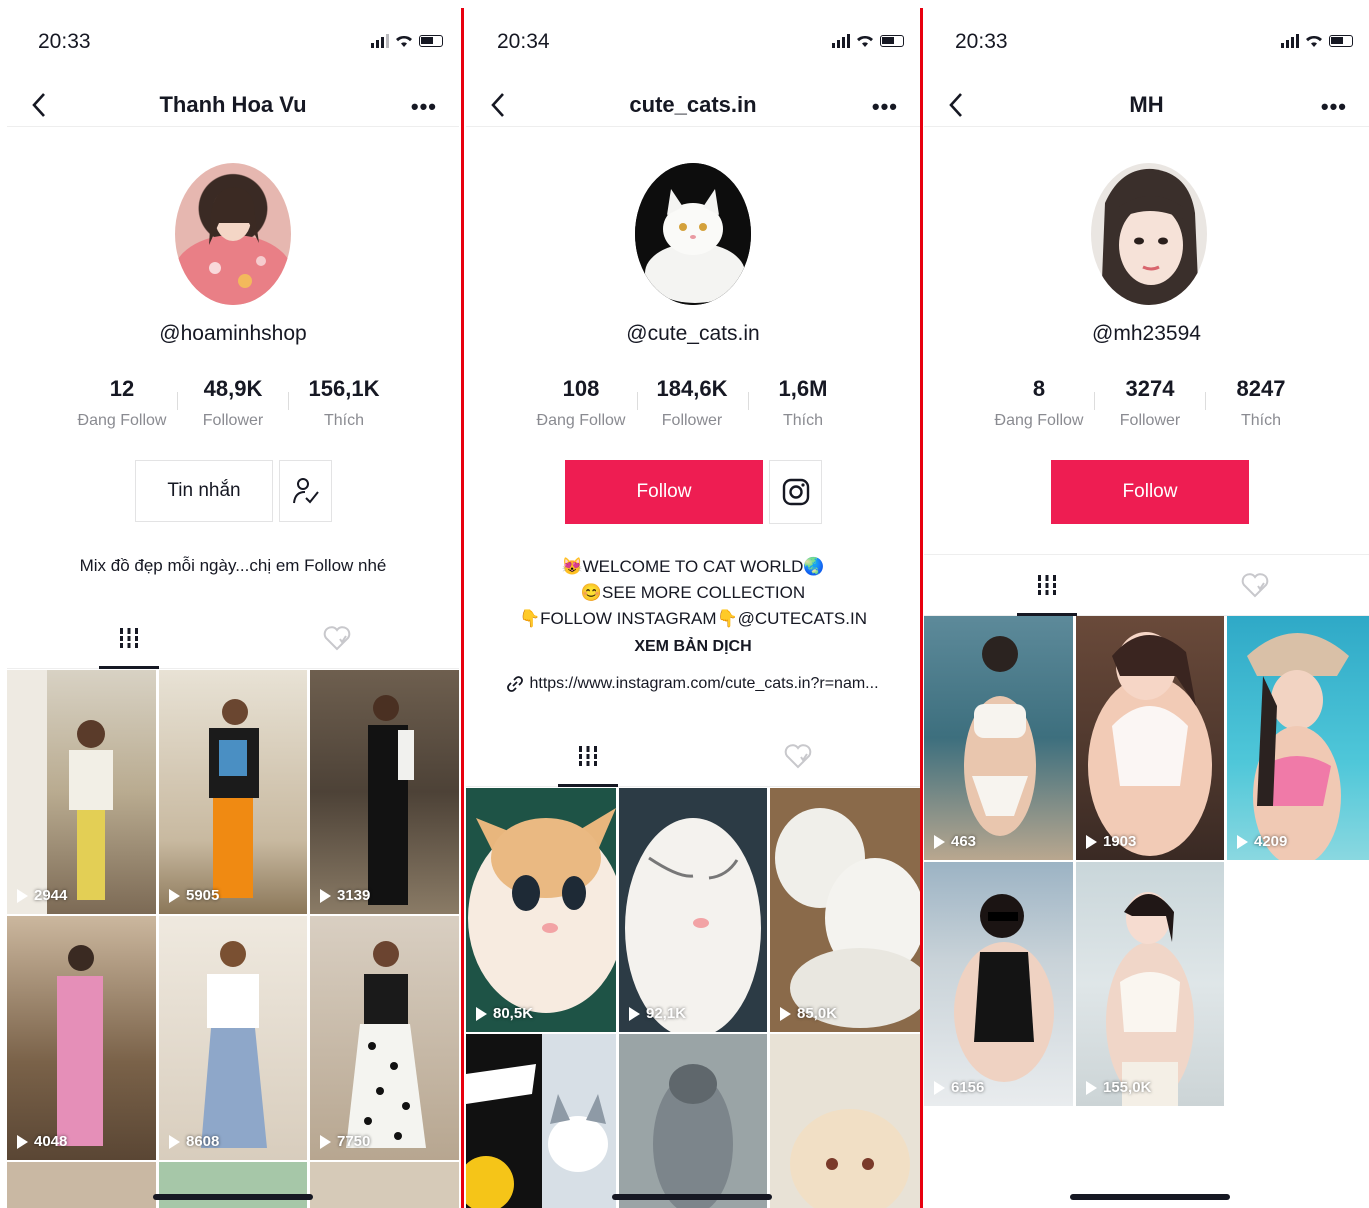 This screenshot has height=1208, width=1369. What do you see at coordinates (693, 566) in the screenshot?
I see `bio-line: 😻WELCOME TO CAT WORLD🌏` at bounding box center [693, 566].